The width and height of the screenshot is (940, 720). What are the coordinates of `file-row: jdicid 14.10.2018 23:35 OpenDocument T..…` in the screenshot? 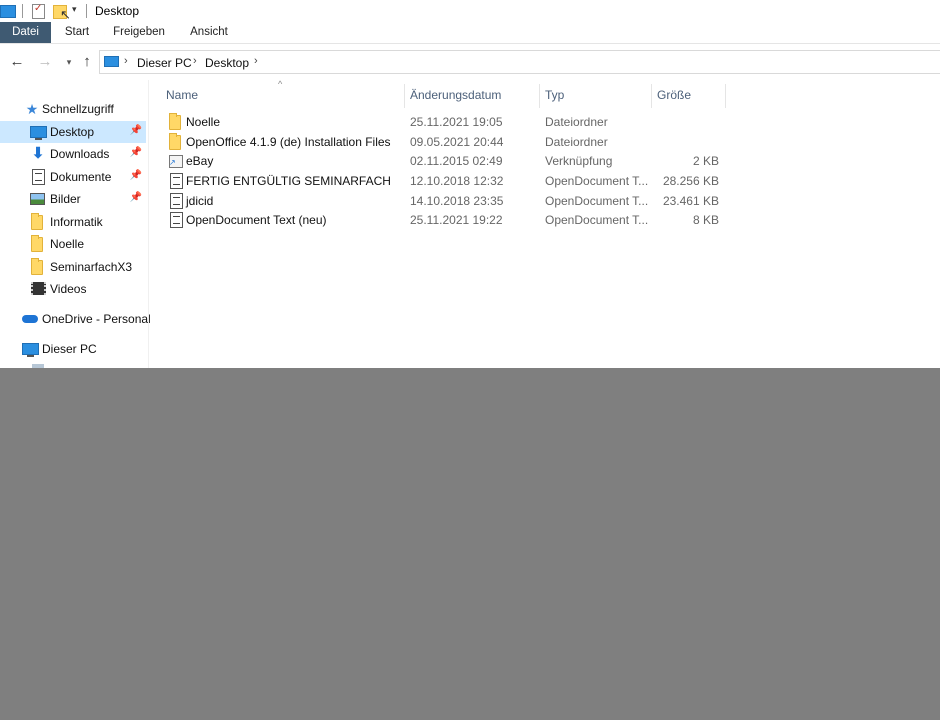 It's located at (447, 201).